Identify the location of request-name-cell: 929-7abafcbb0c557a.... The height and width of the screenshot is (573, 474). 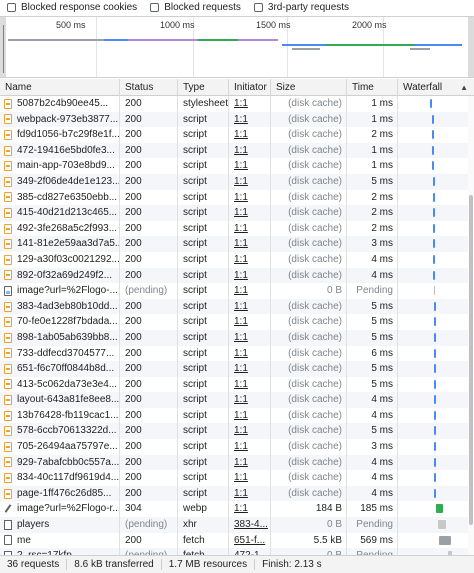
(60, 462).